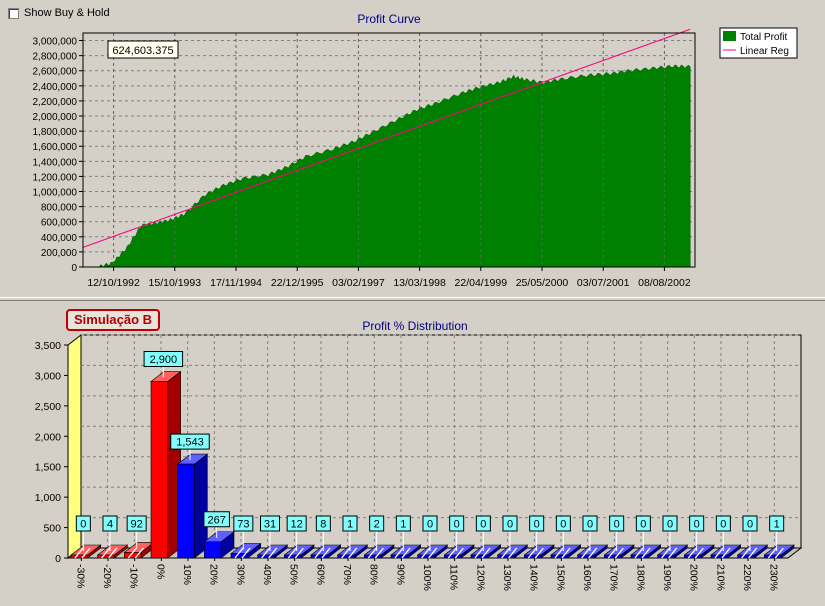 This screenshot has width=825, height=606. Describe the element at coordinates (320, 574) in the screenshot. I see `x-tick-label: 60%` at that location.